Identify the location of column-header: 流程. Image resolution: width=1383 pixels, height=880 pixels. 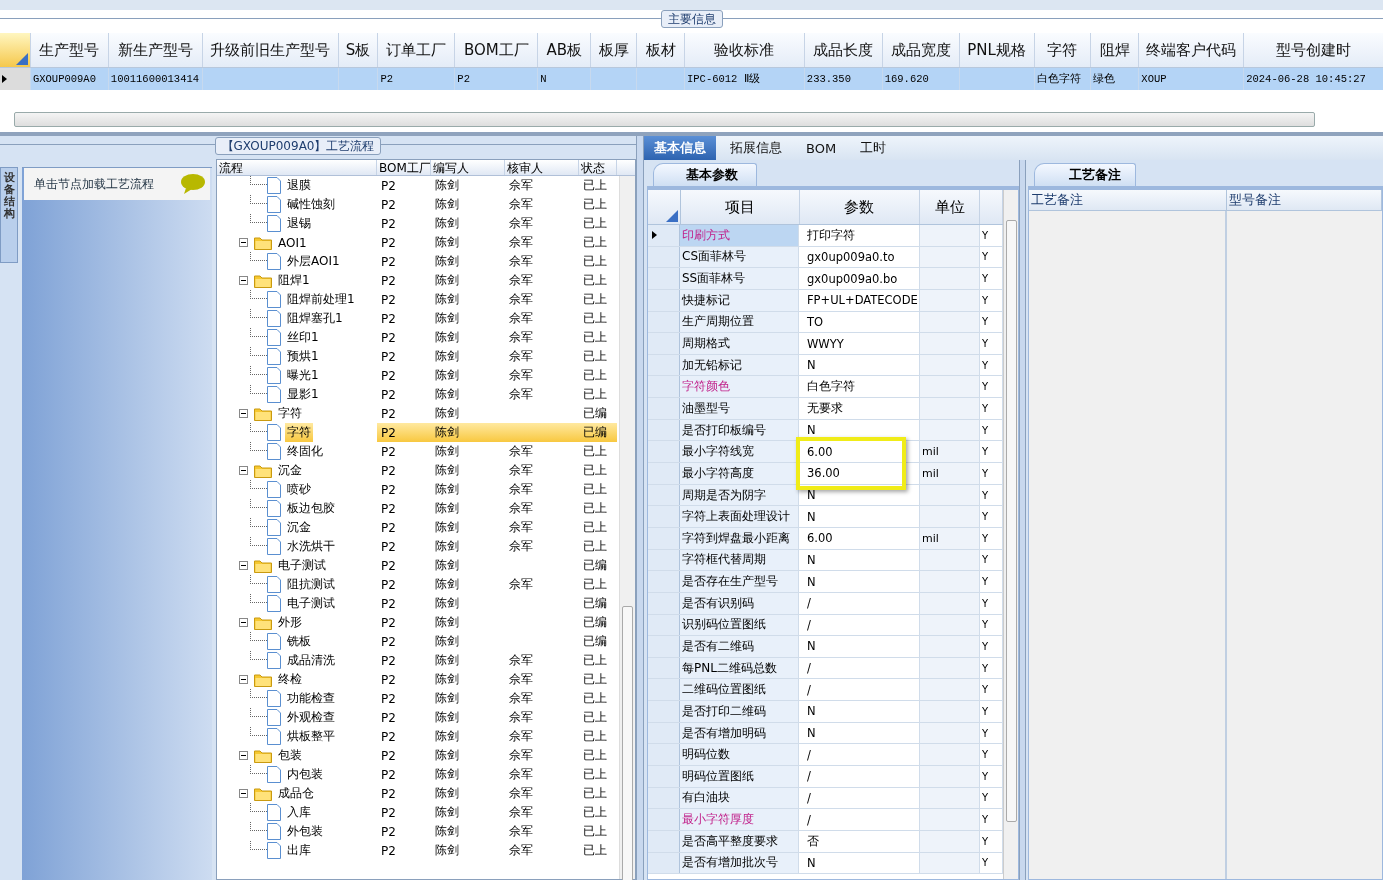
(297, 167).